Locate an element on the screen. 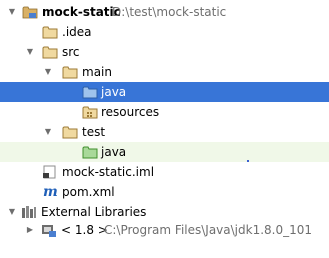 The image size is (329, 258). idea-label: .idea is located at coordinates (77, 32).